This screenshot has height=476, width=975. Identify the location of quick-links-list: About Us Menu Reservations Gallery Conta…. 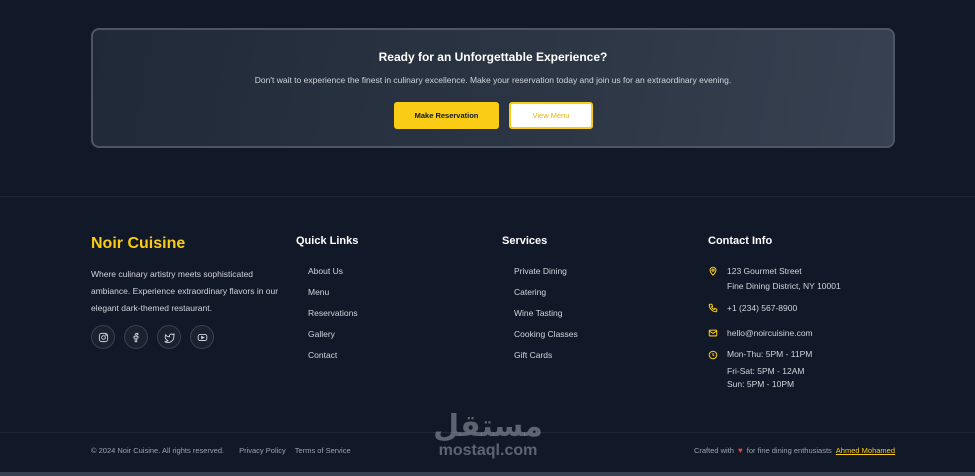
(333, 316).